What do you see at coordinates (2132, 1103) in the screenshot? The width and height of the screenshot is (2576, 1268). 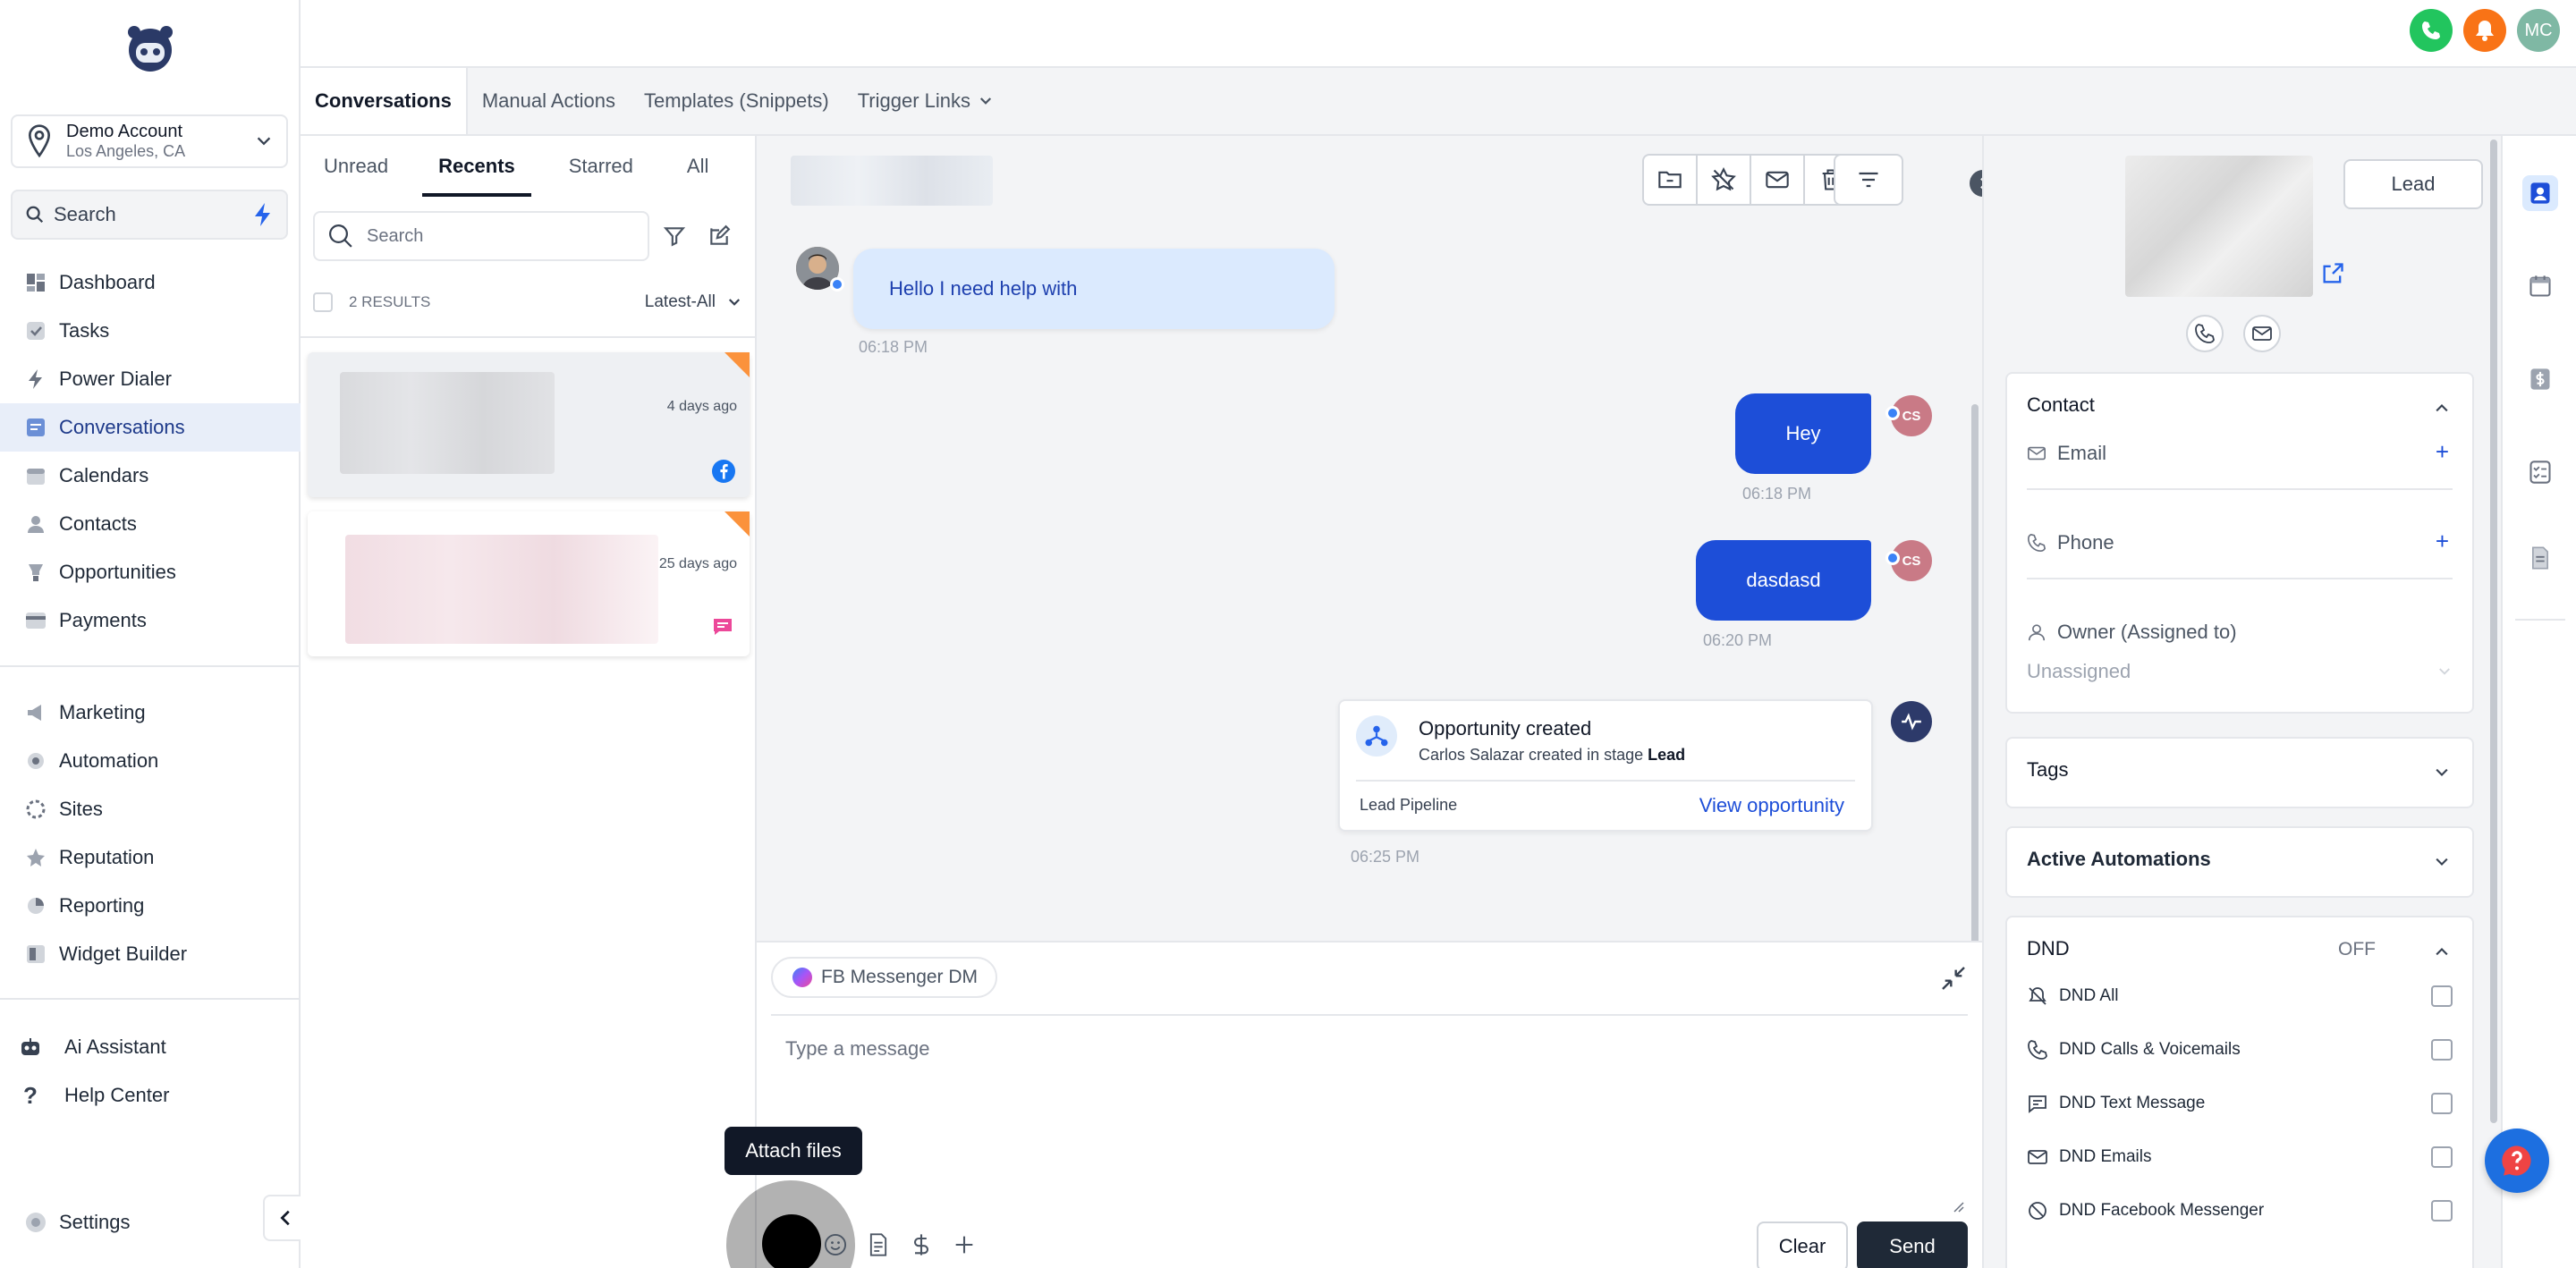 I see `dnd-label: DND Text Message` at bounding box center [2132, 1103].